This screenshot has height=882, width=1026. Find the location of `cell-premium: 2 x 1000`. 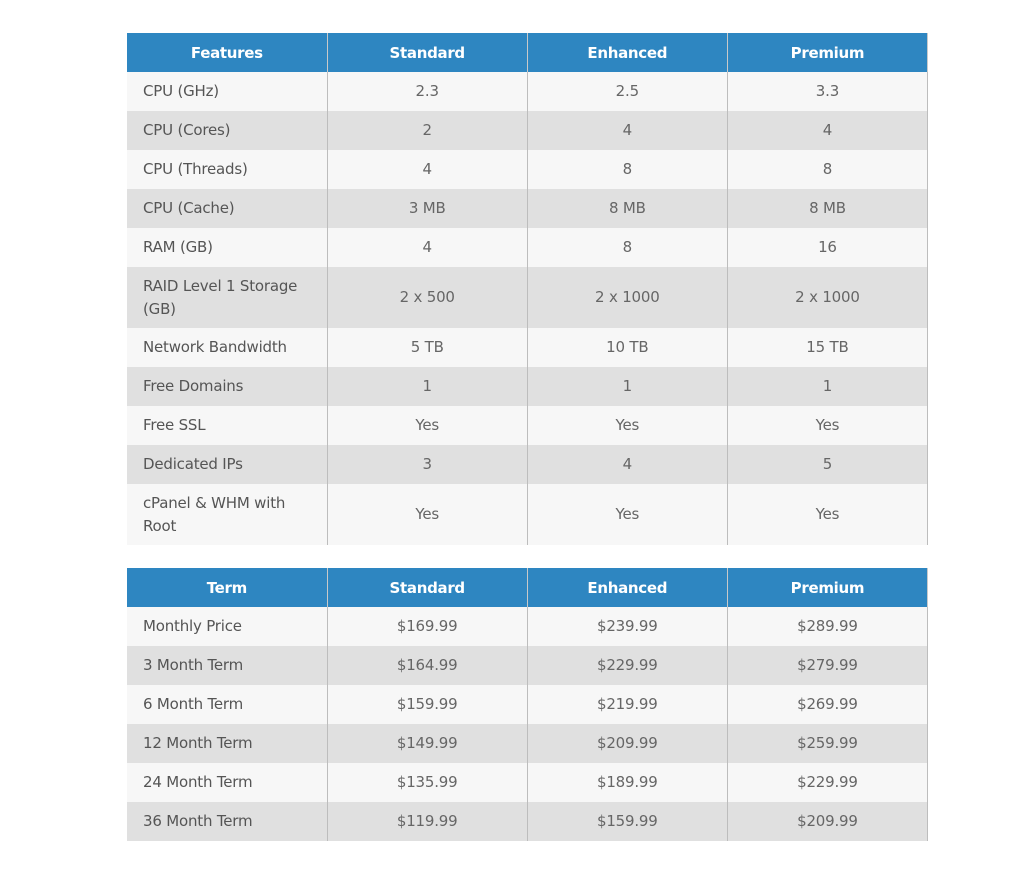

cell-premium: 2 x 1000 is located at coordinates (827, 297).